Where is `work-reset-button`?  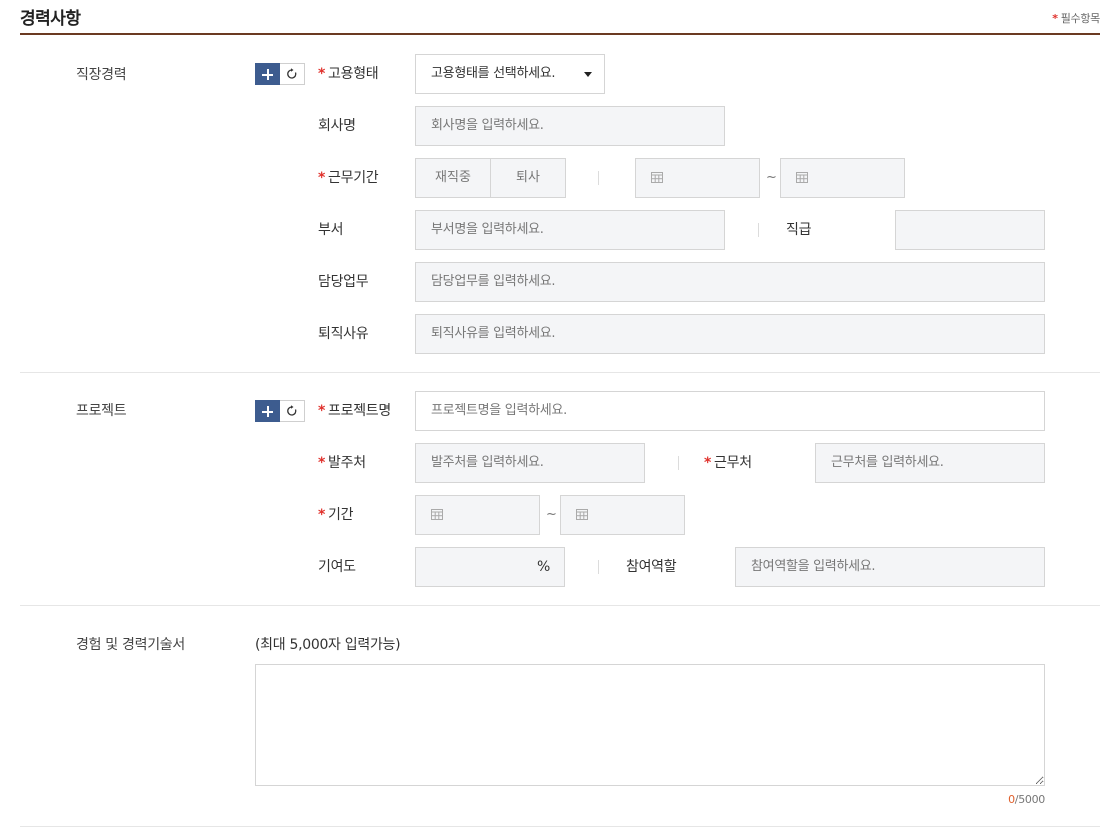 work-reset-button is located at coordinates (292, 74).